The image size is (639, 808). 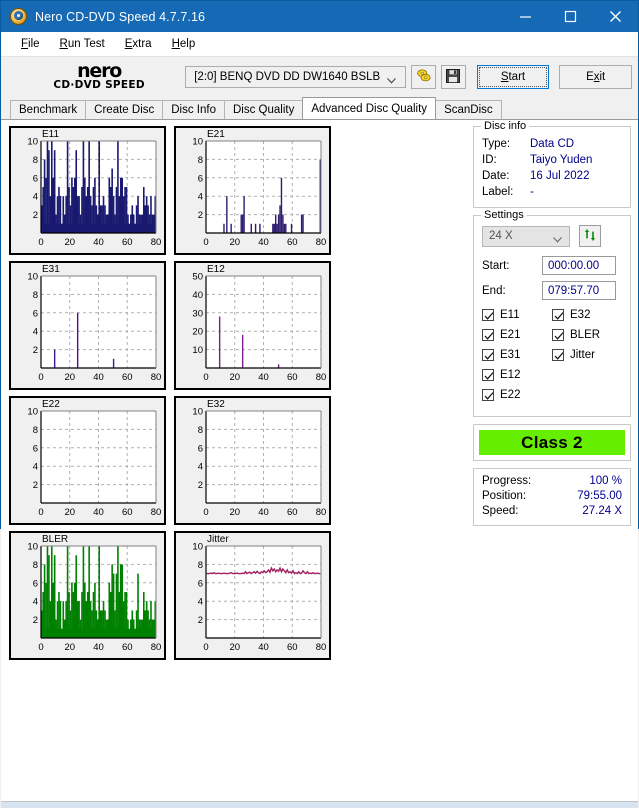 I want to click on checkbox-jitter: Jitter, so click(x=587, y=355).